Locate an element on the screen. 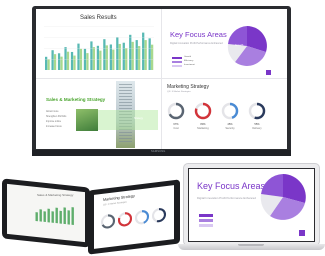 This screenshot has width=325, height=256. ring-label: Delivery is located at coordinates (257, 128).